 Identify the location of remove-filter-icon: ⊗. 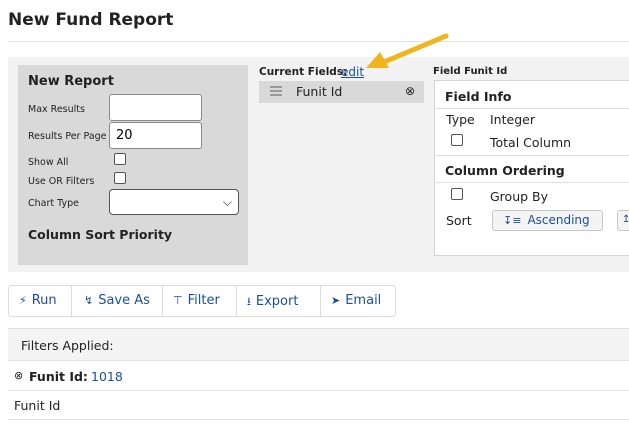
(18, 375).